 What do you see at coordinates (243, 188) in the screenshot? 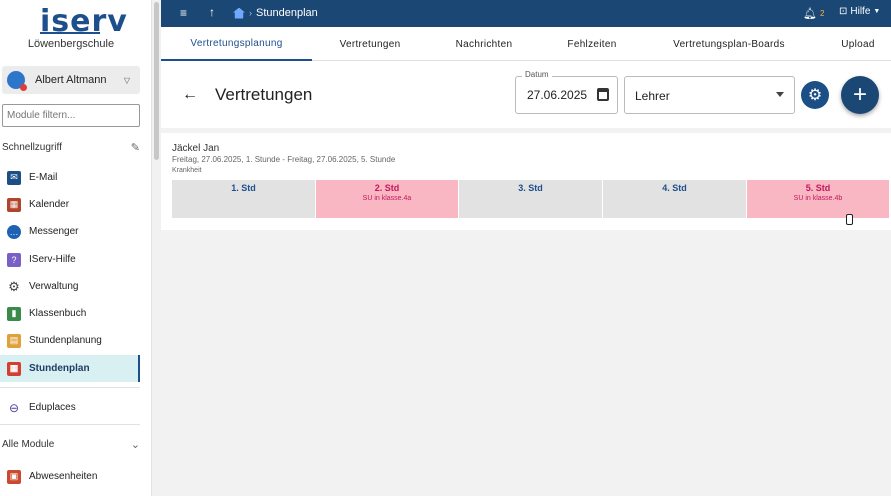
I see `lesson-header: 1. Std` at bounding box center [243, 188].